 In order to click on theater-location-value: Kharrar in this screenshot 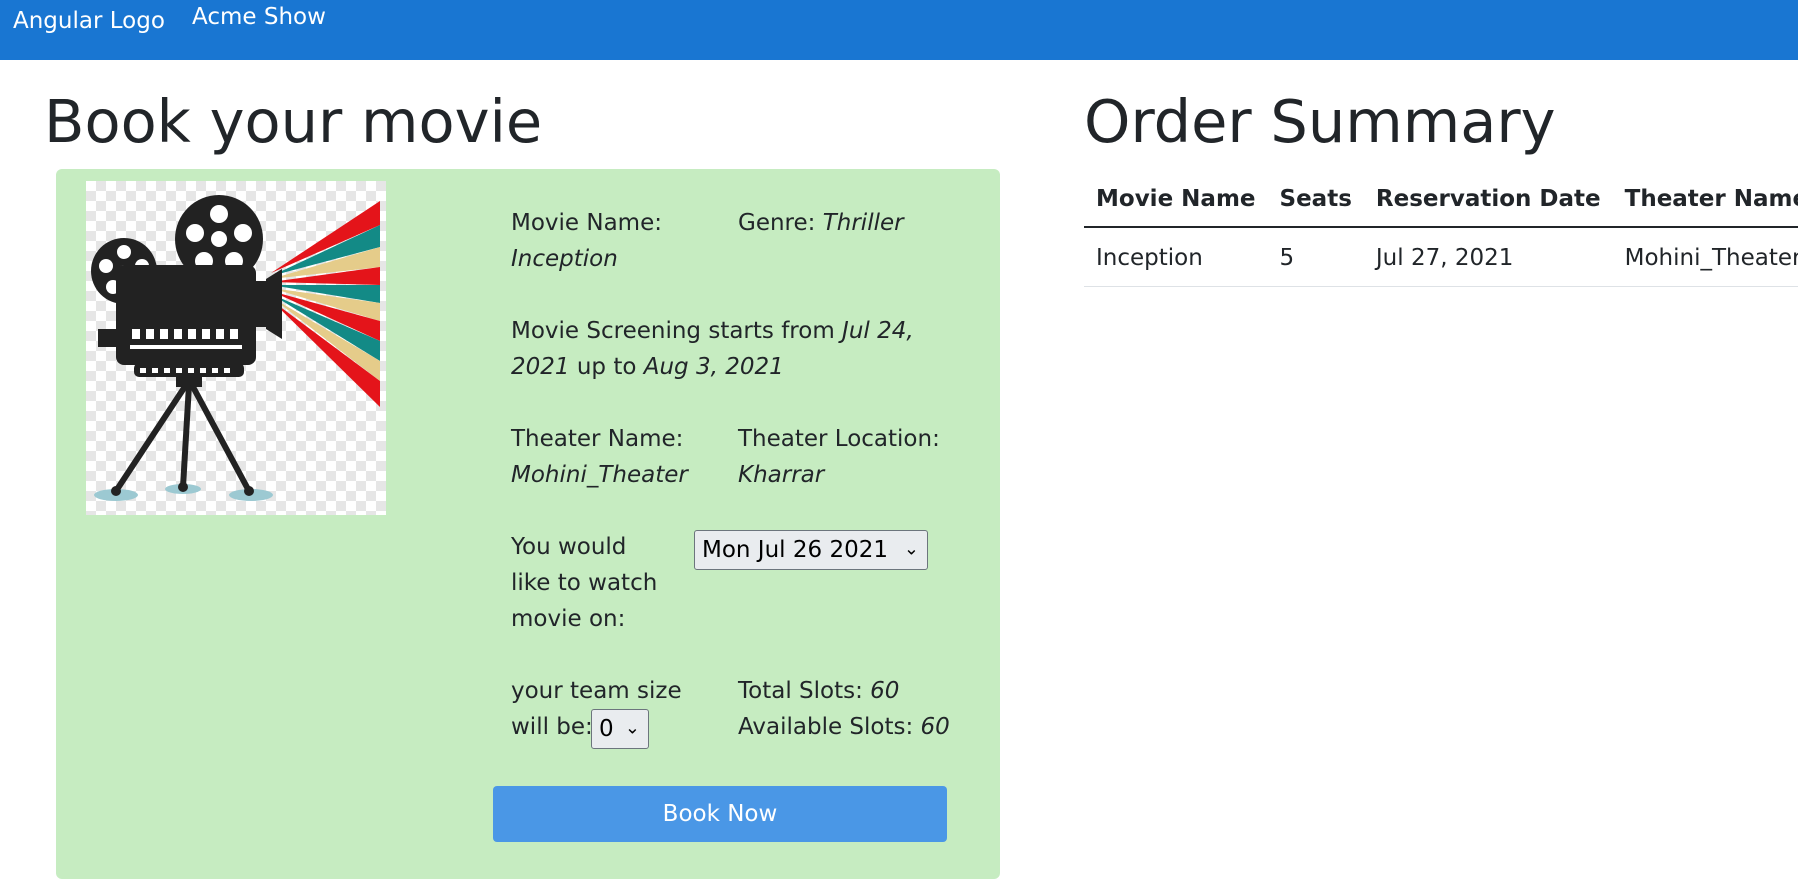, I will do `click(781, 475)`.